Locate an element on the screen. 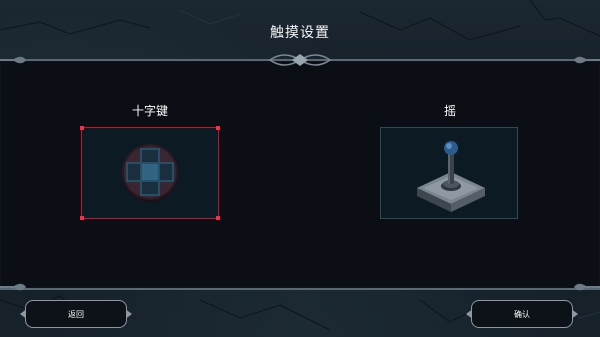  left-bottom-ornament-icon is located at coordinates (13, 287).